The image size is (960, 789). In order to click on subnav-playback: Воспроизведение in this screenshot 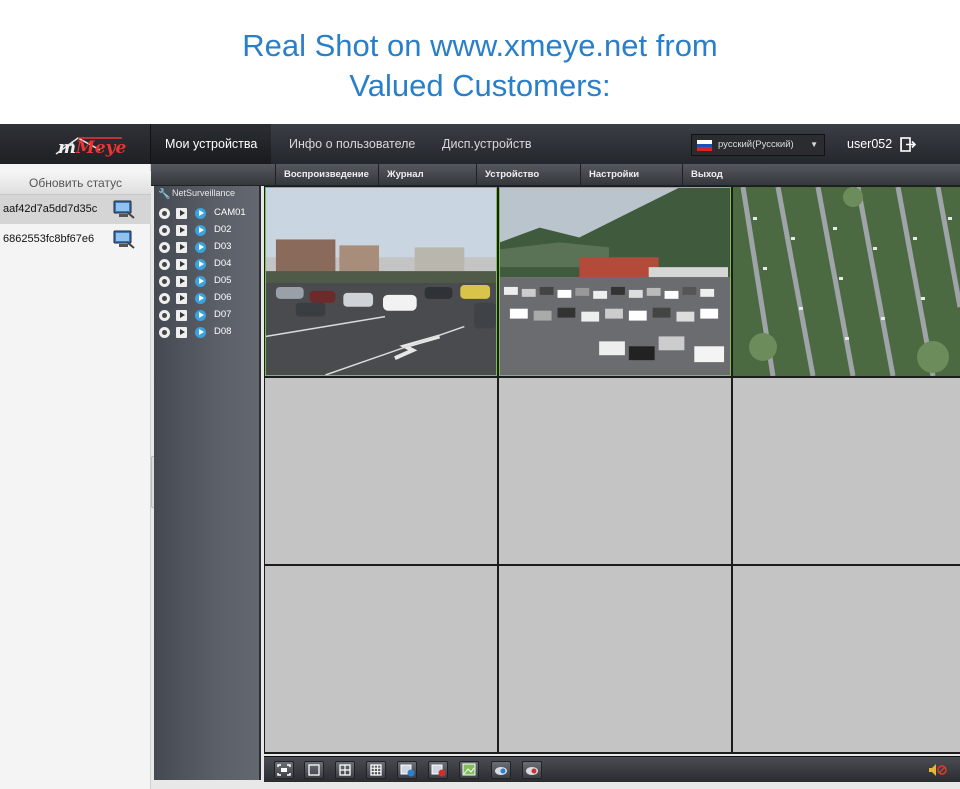, I will do `click(326, 175)`.